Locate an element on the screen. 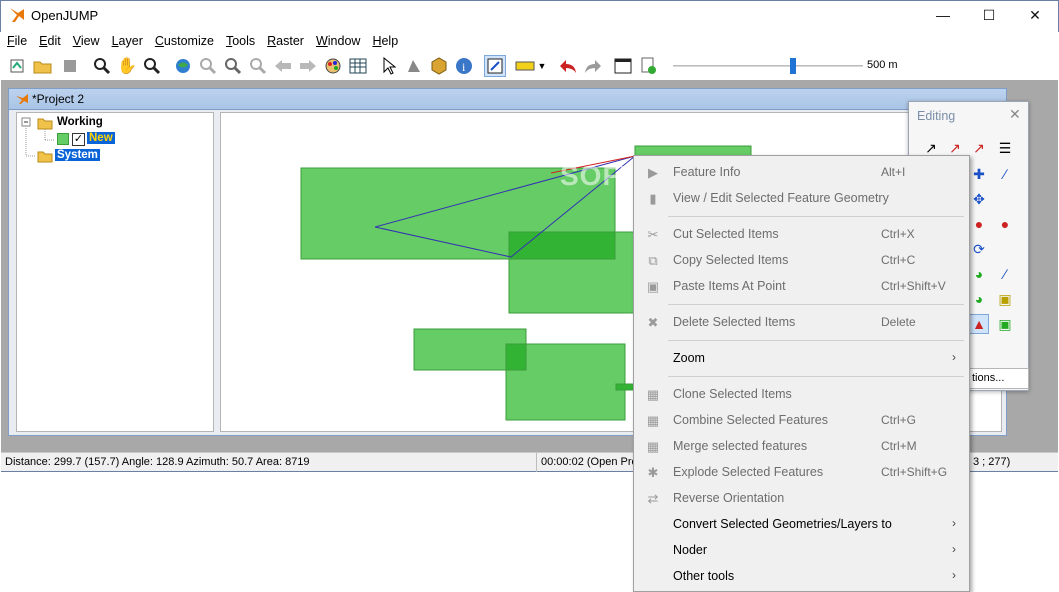  explode-icon: ✱ is located at coordinates (653, 472).